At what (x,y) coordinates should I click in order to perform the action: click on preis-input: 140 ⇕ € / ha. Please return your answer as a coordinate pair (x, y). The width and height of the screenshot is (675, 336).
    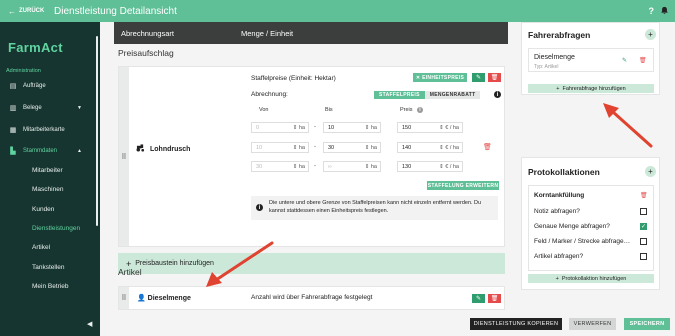
    Looking at the image, I should click on (430, 147).